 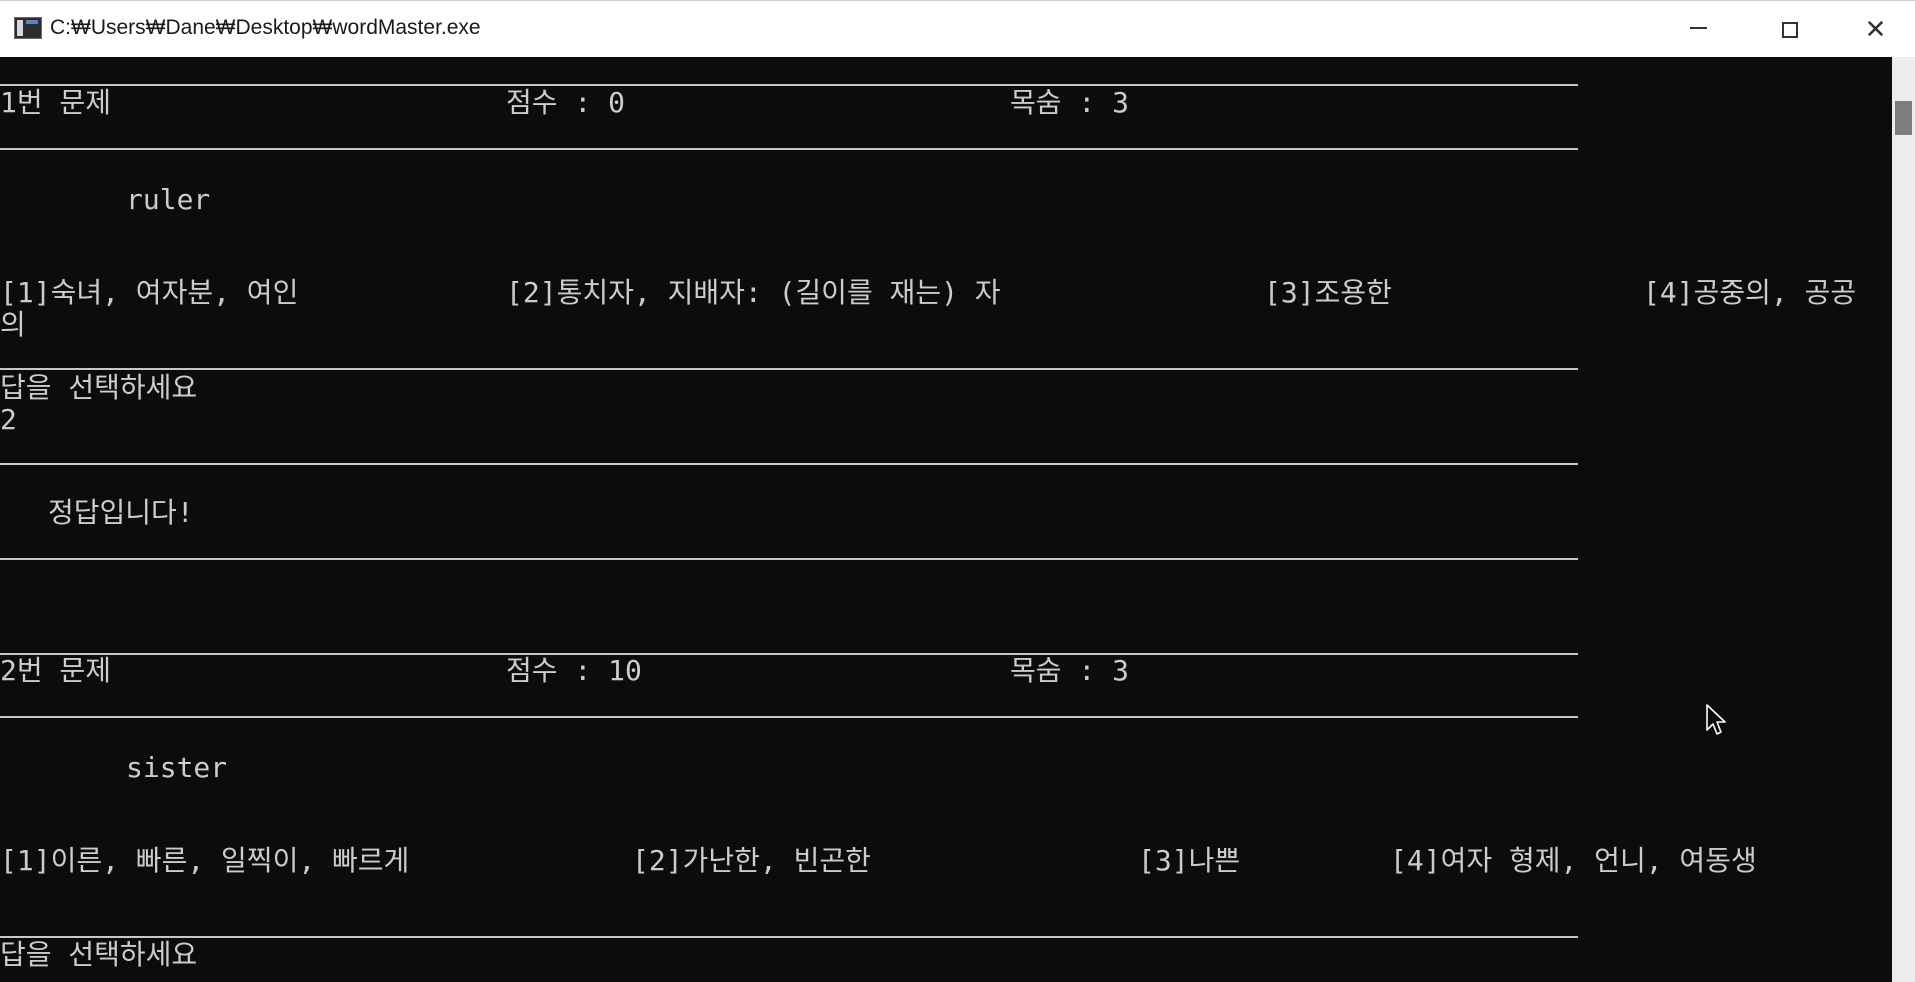 What do you see at coordinates (177, 767) in the screenshot?
I see `q2-word: sister` at bounding box center [177, 767].